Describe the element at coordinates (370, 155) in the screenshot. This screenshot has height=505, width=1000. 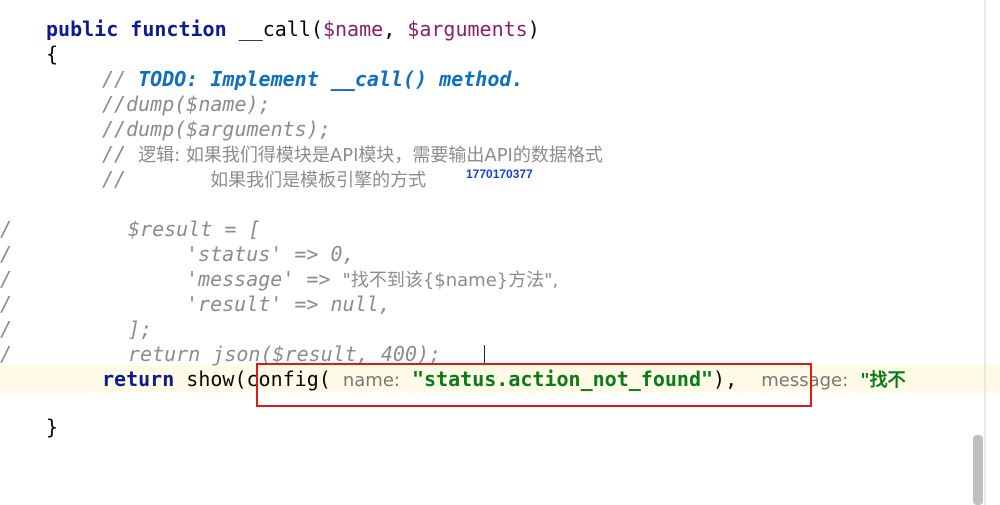
I see `comment-logic-text: 逻辑: 如果我们得模块是API模块，需要输出API的数据格式` at that location.